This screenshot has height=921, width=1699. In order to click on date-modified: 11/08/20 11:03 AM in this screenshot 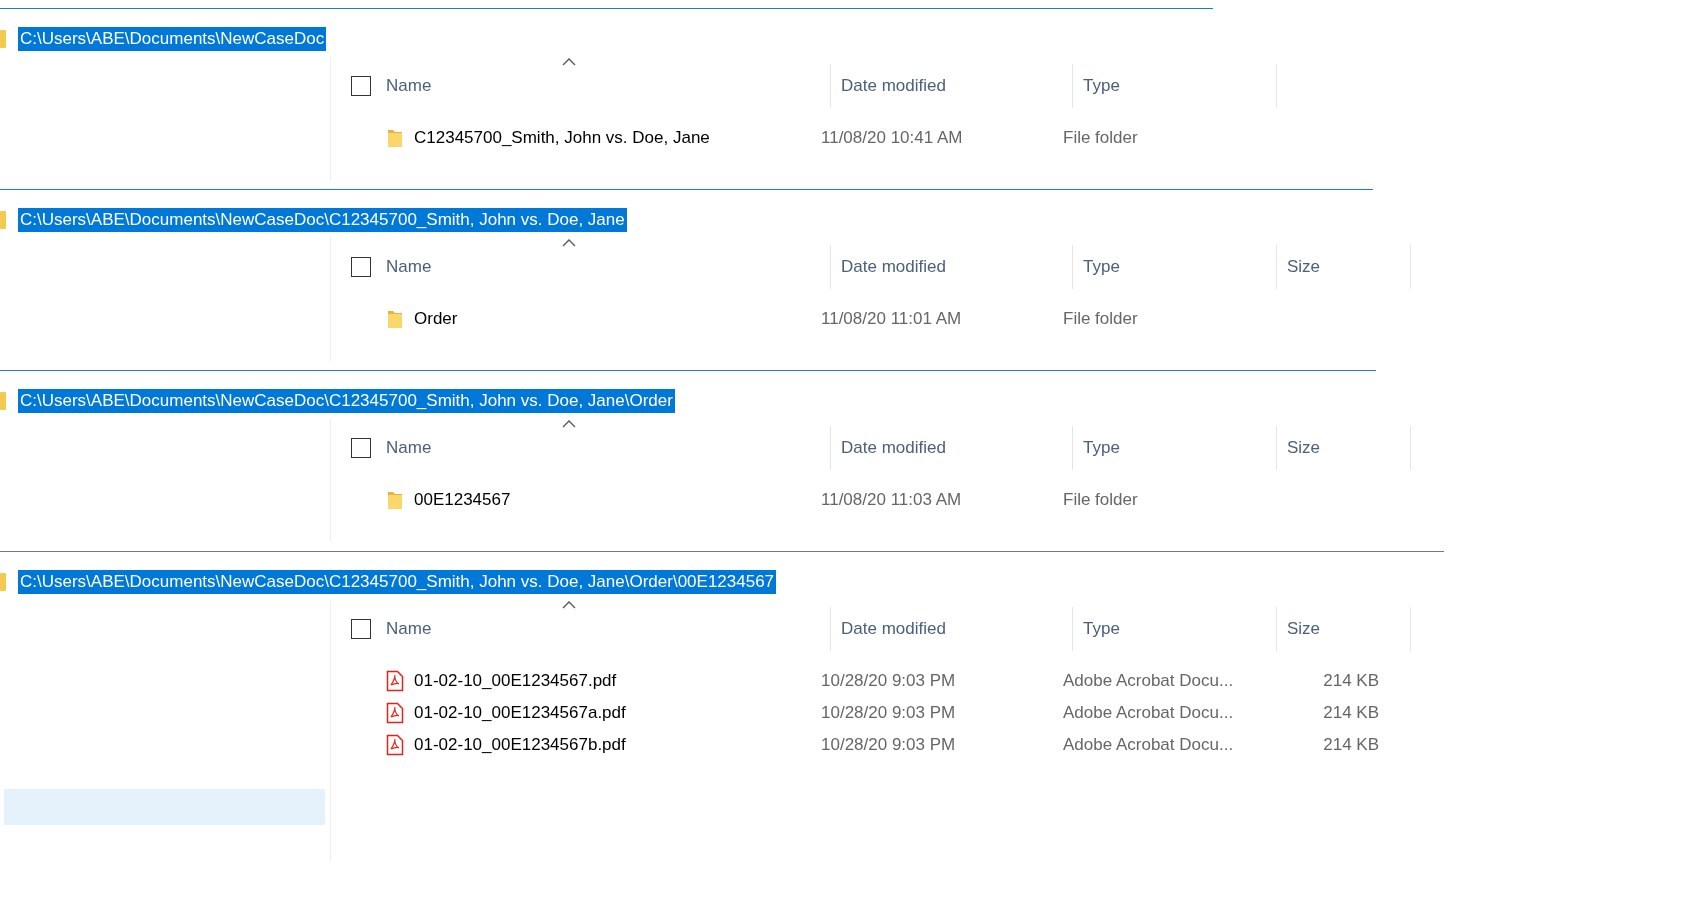, I will do `click(891, 500)`.